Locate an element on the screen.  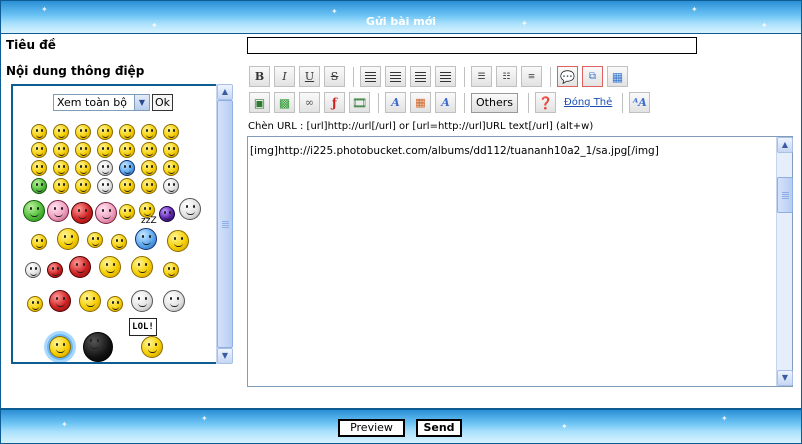
send-button: Send is located at coordinates (439, 428).